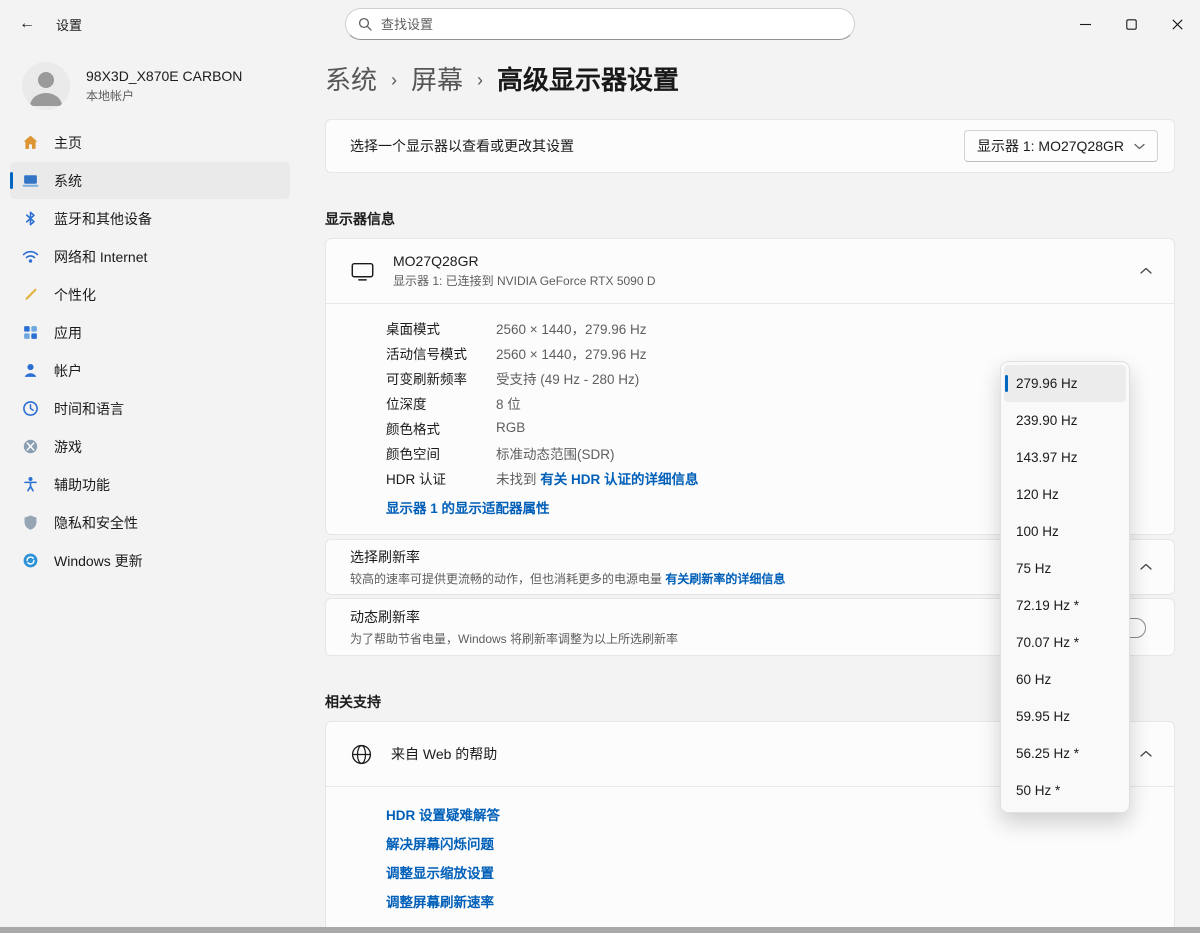 This screenshot has width=1200, height=933. Describe the element at coordinates (150, 408) in the screenshot. I see `sidebar-item-time-language: 时间和语言` at that location.